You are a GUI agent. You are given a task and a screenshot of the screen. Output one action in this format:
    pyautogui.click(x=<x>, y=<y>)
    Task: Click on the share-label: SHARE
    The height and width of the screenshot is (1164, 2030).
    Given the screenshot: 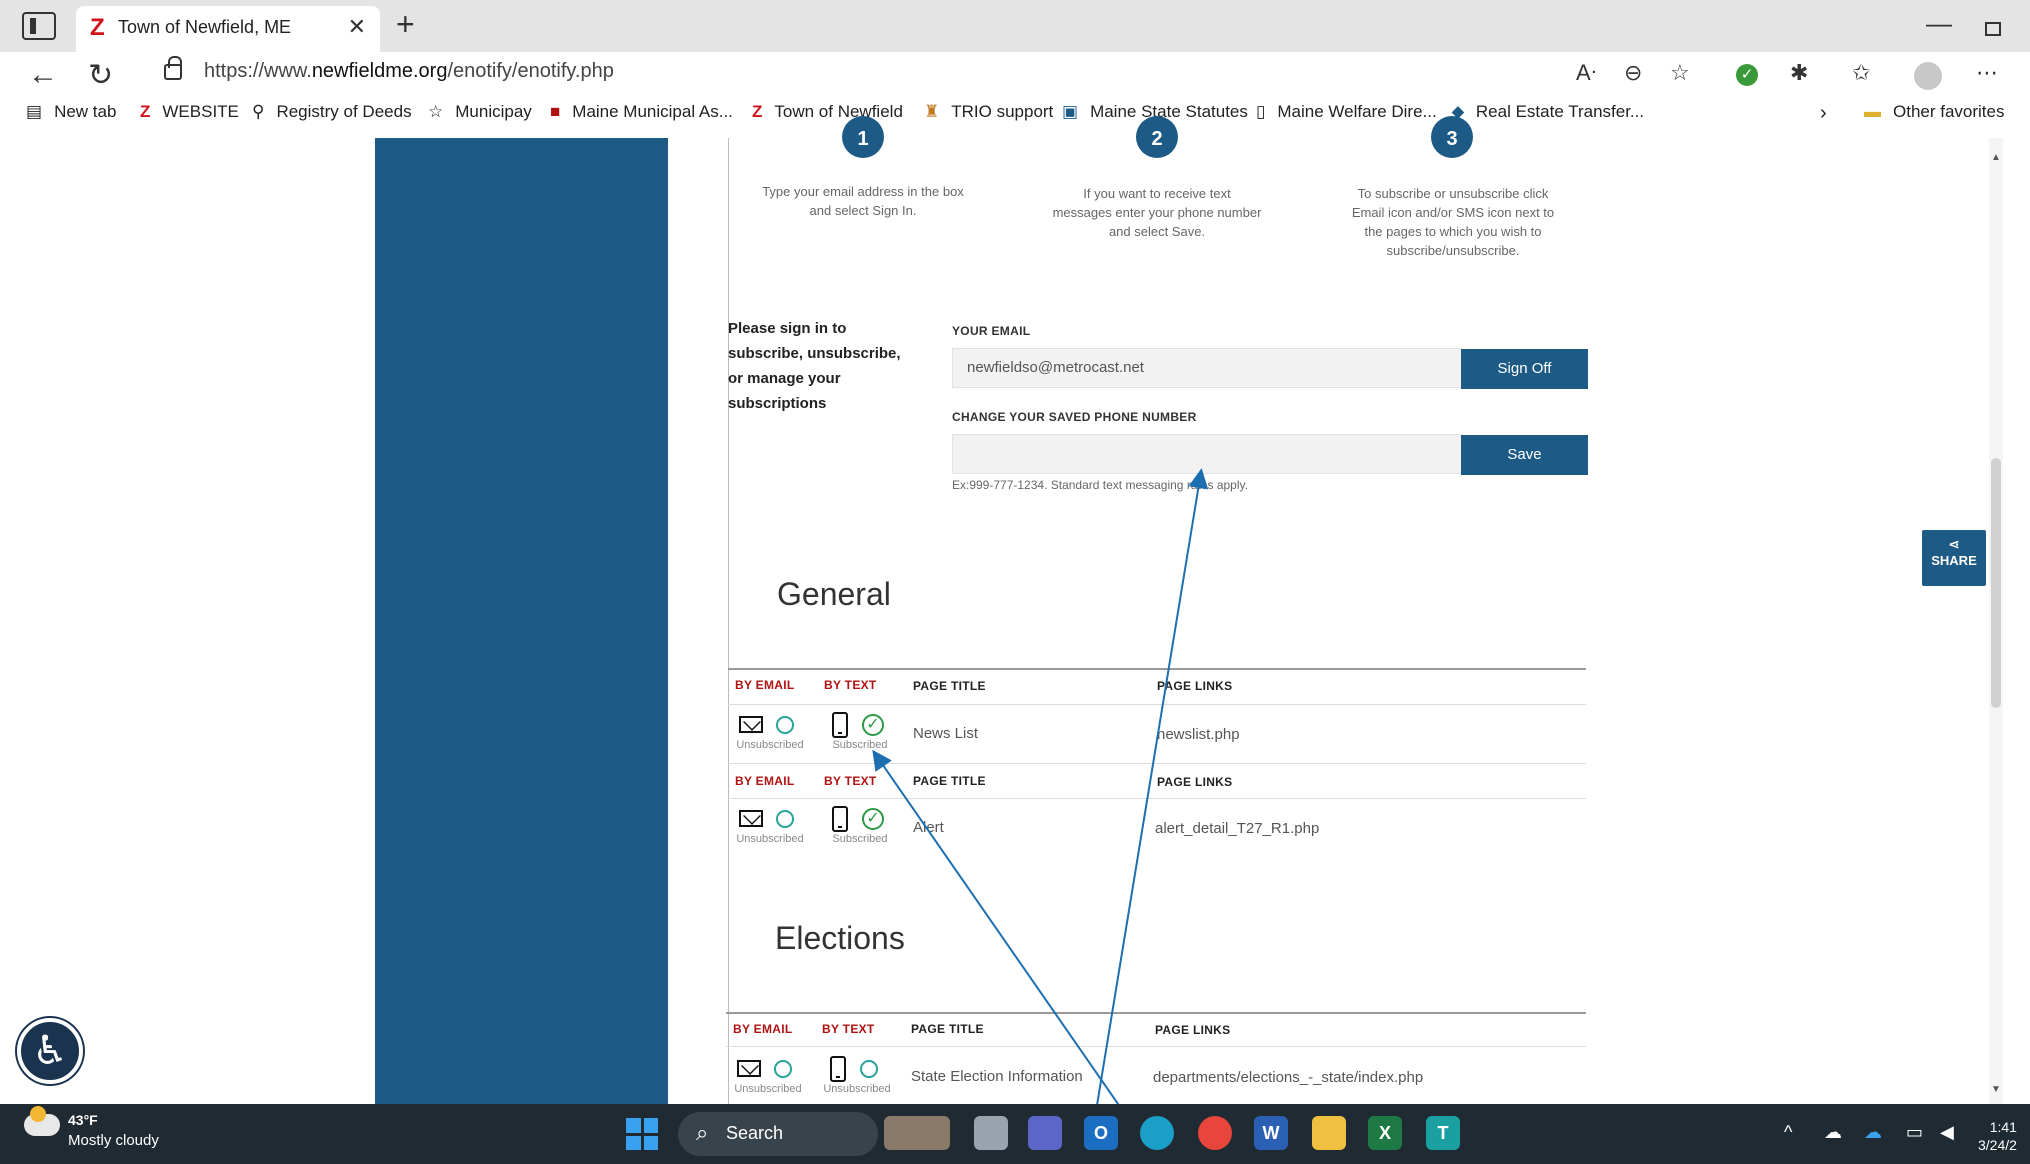 What is the action you would take?
    pyautogui.click(x=1954, y=560)
    